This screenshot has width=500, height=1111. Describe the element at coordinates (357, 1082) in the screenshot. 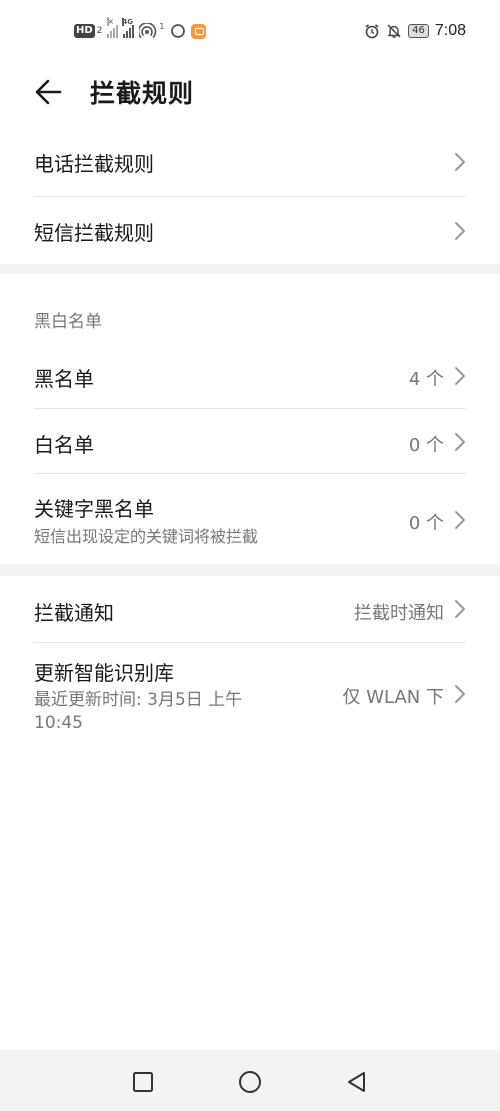

I see `nav-triangle-icon` at that location.